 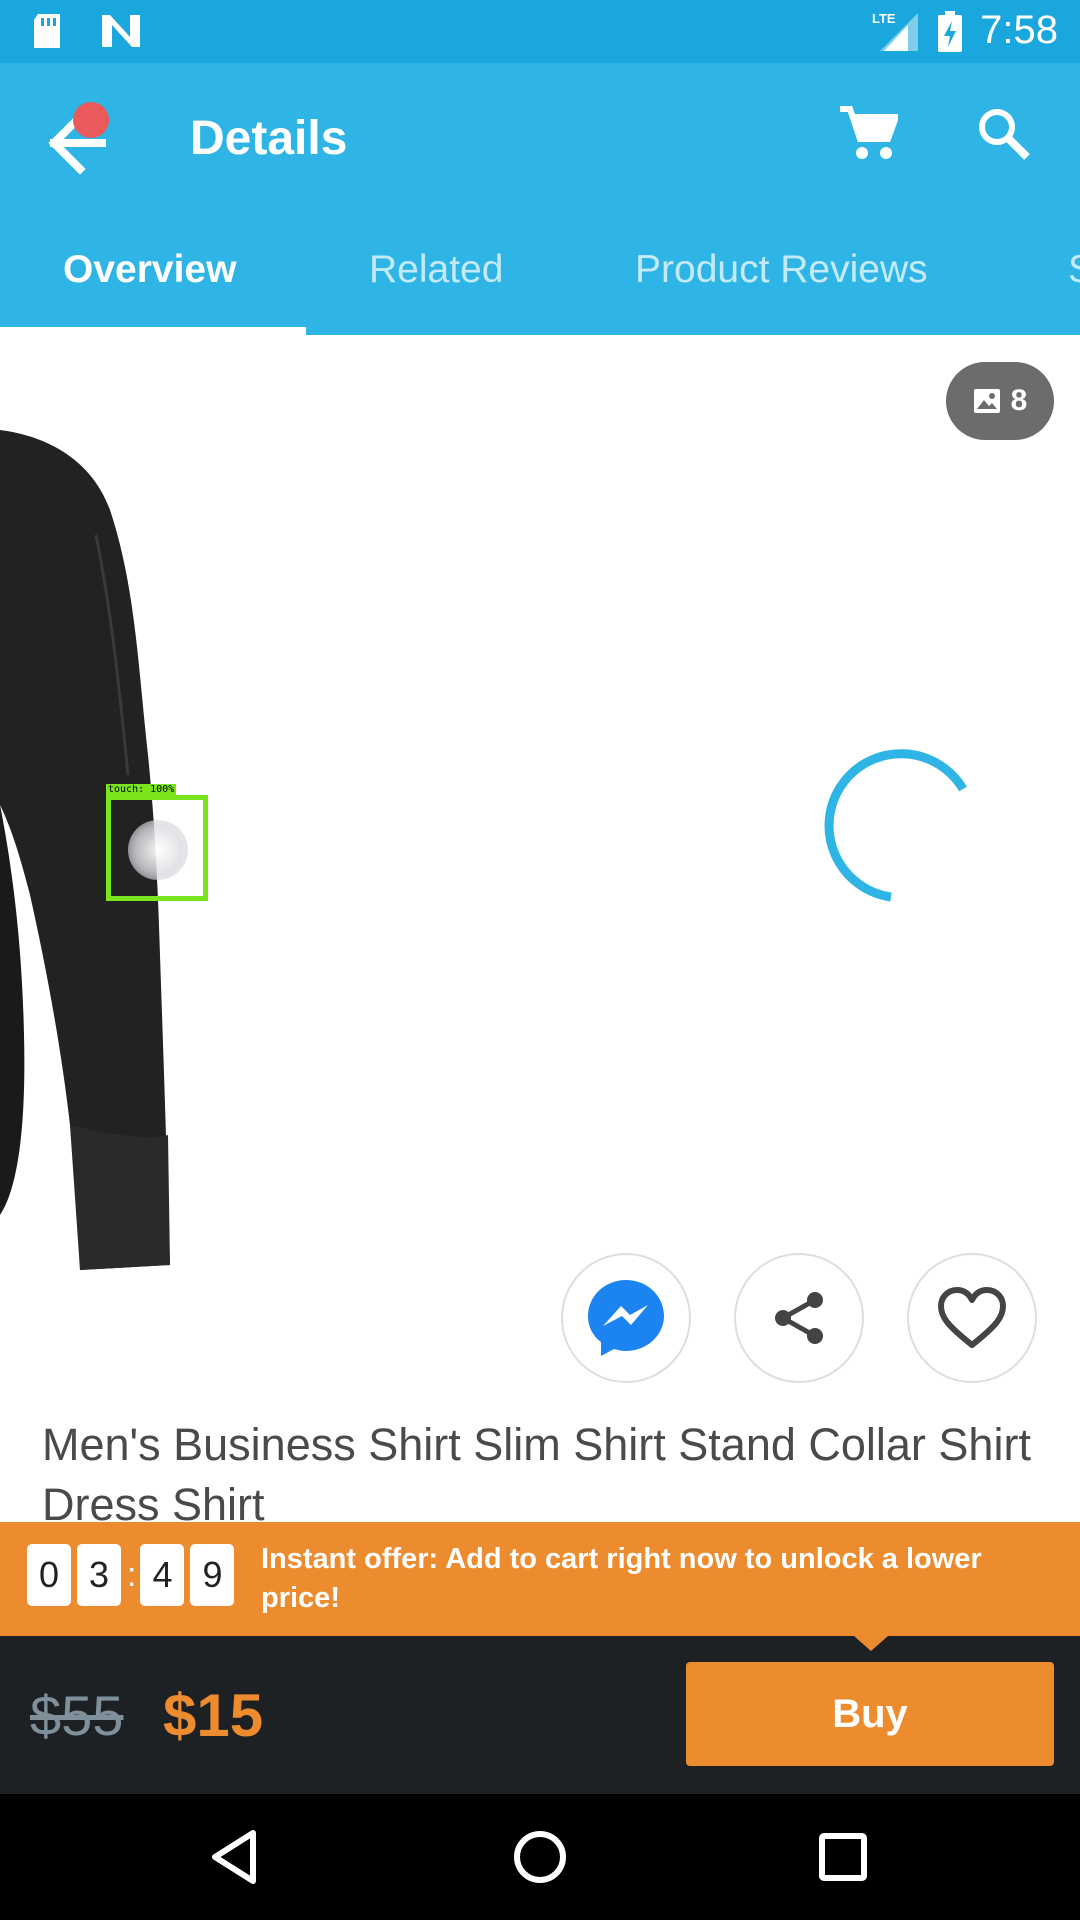 I want to click on lte-signal-icon: LTE, so click(x=895, y=31).